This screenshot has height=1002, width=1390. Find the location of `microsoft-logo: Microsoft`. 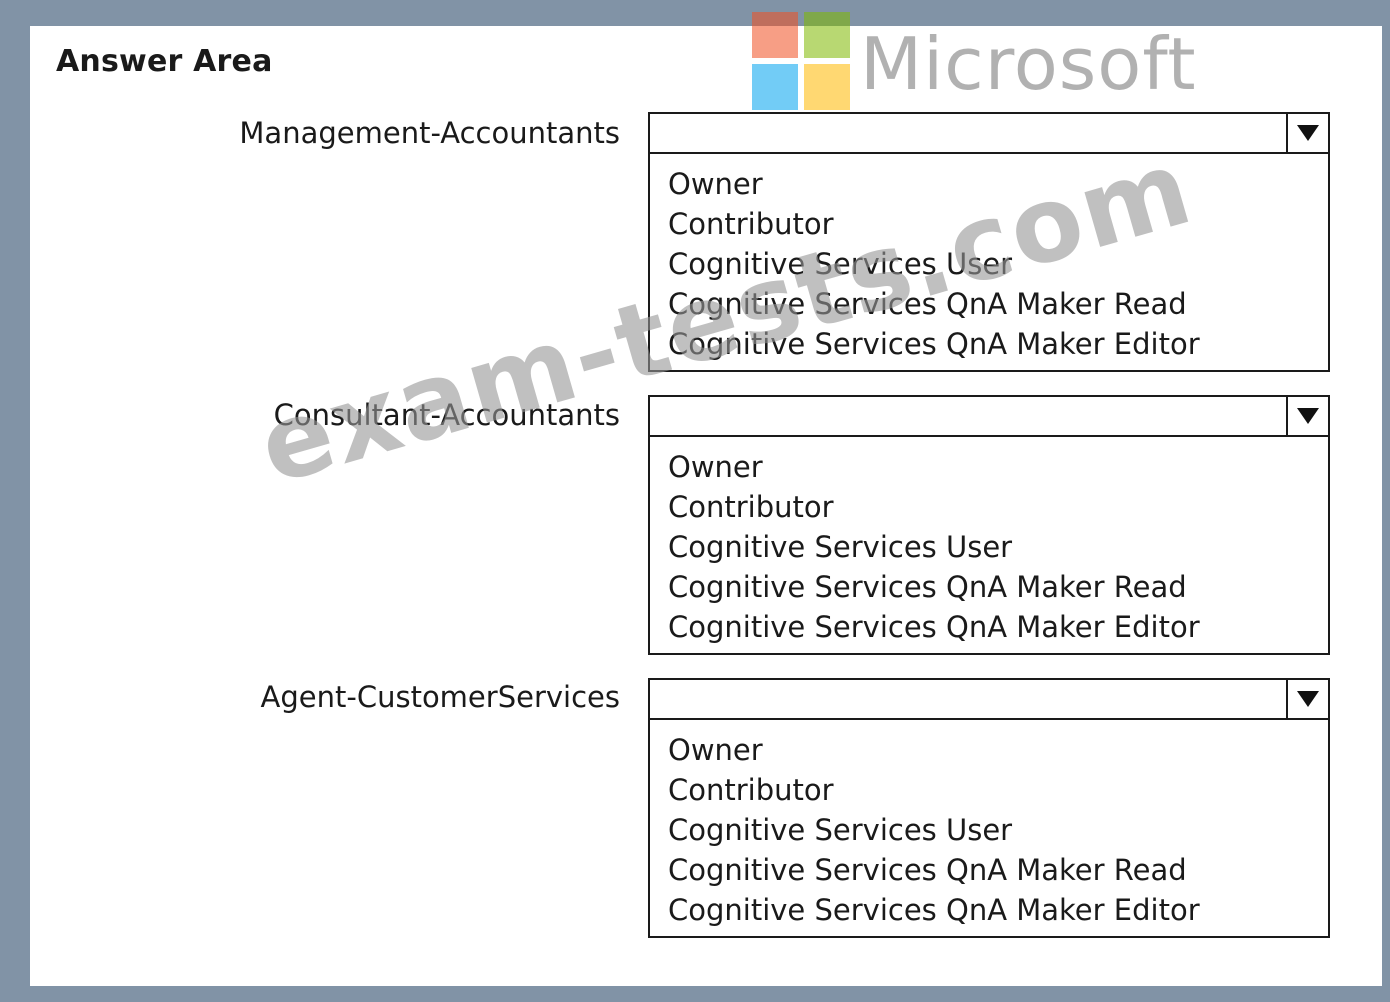

microsoft-logo: Microsoft is located at coordinates (982, 67).